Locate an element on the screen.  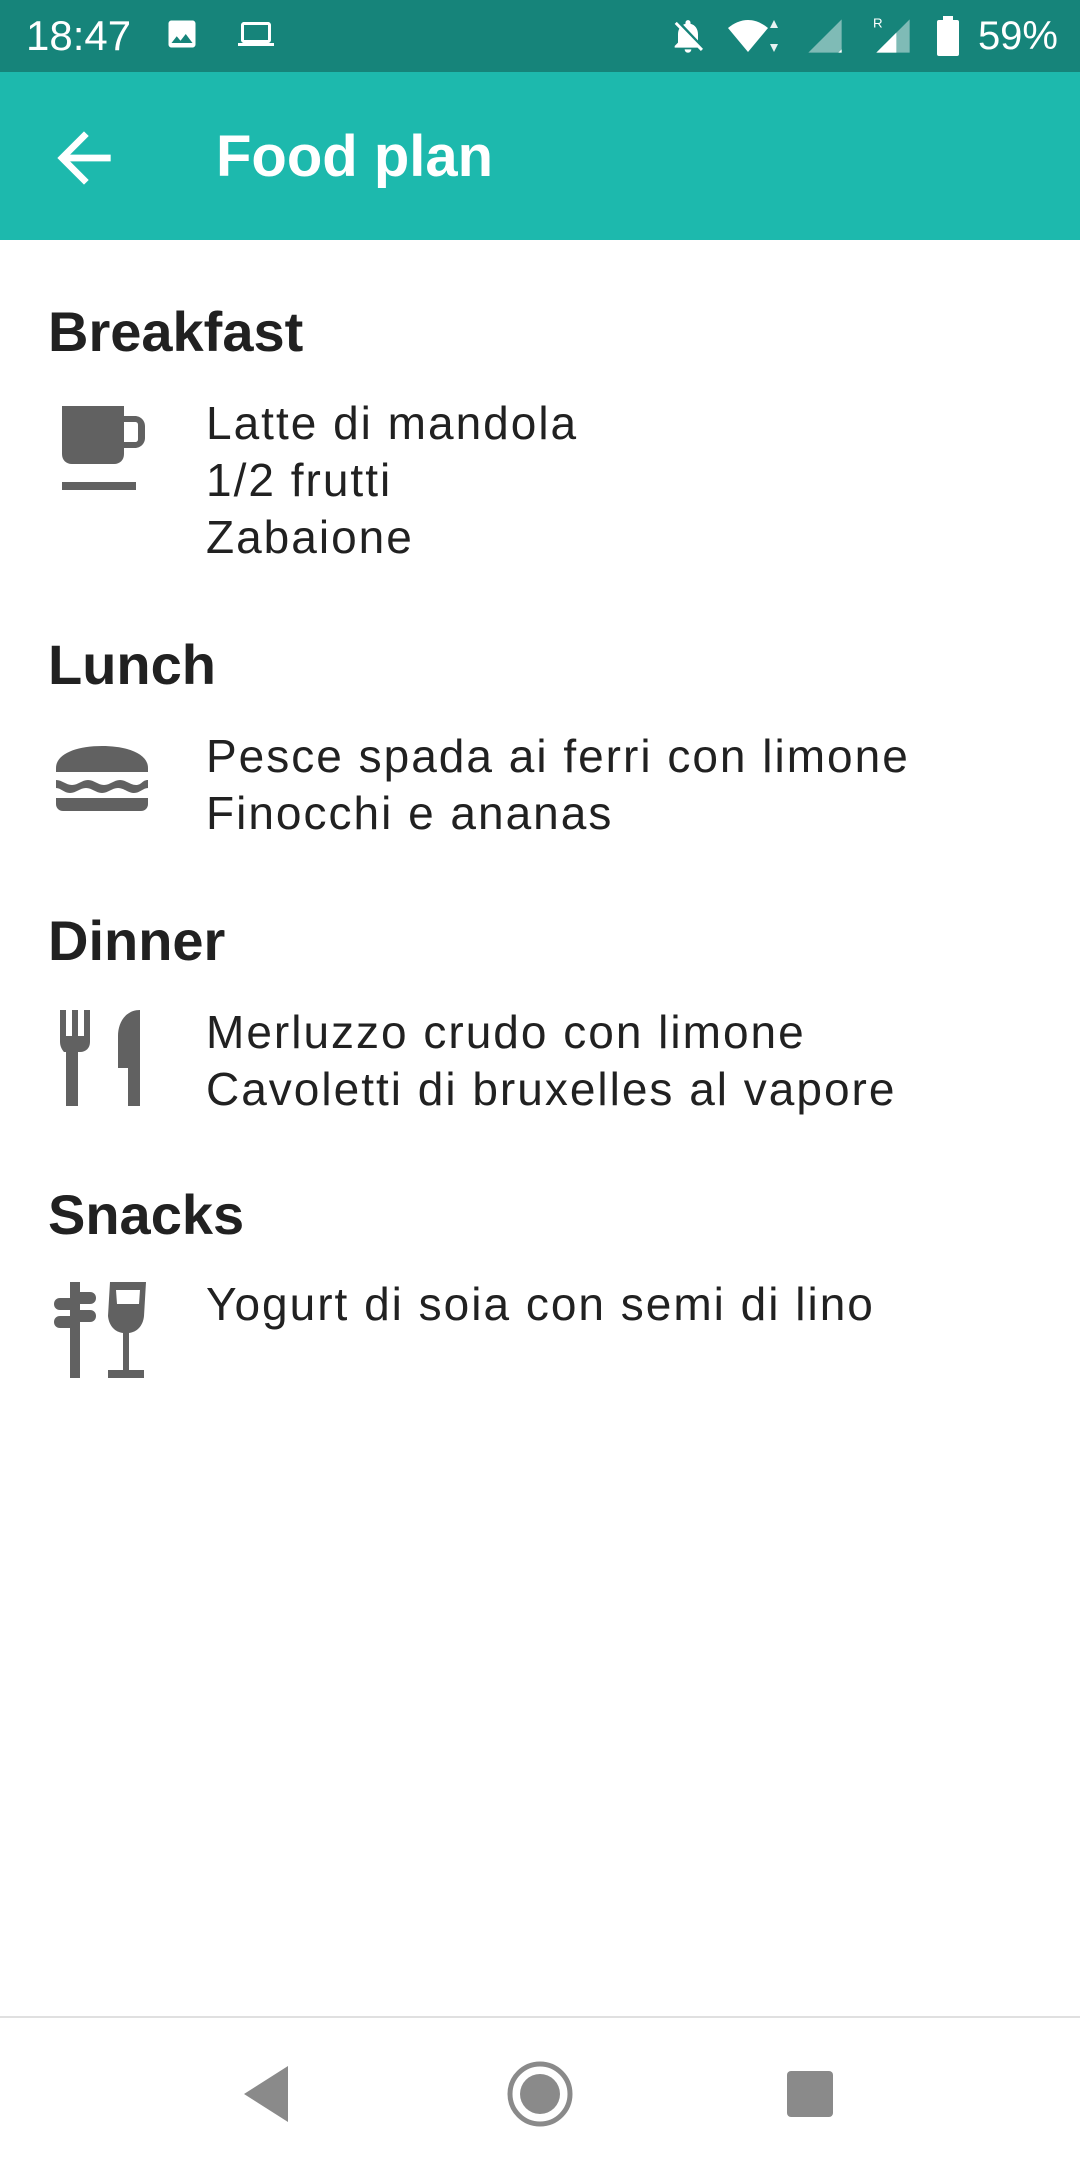
meal-items-breakfast: Latte di mandola 1/2 frutti Zabaione is located at coordinates (392, 480).